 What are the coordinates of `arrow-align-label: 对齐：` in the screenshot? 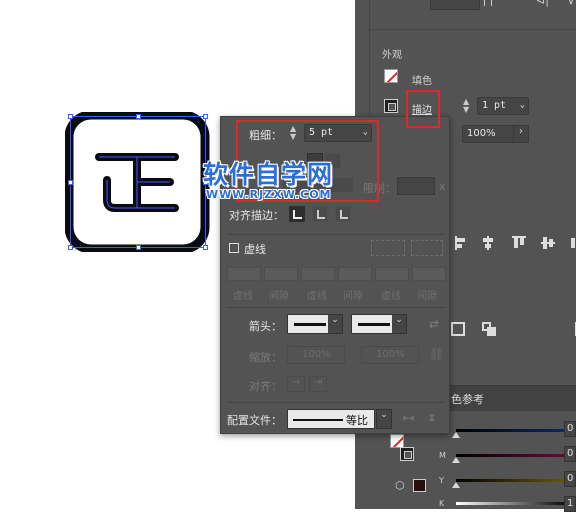 It's located at (265, 386).